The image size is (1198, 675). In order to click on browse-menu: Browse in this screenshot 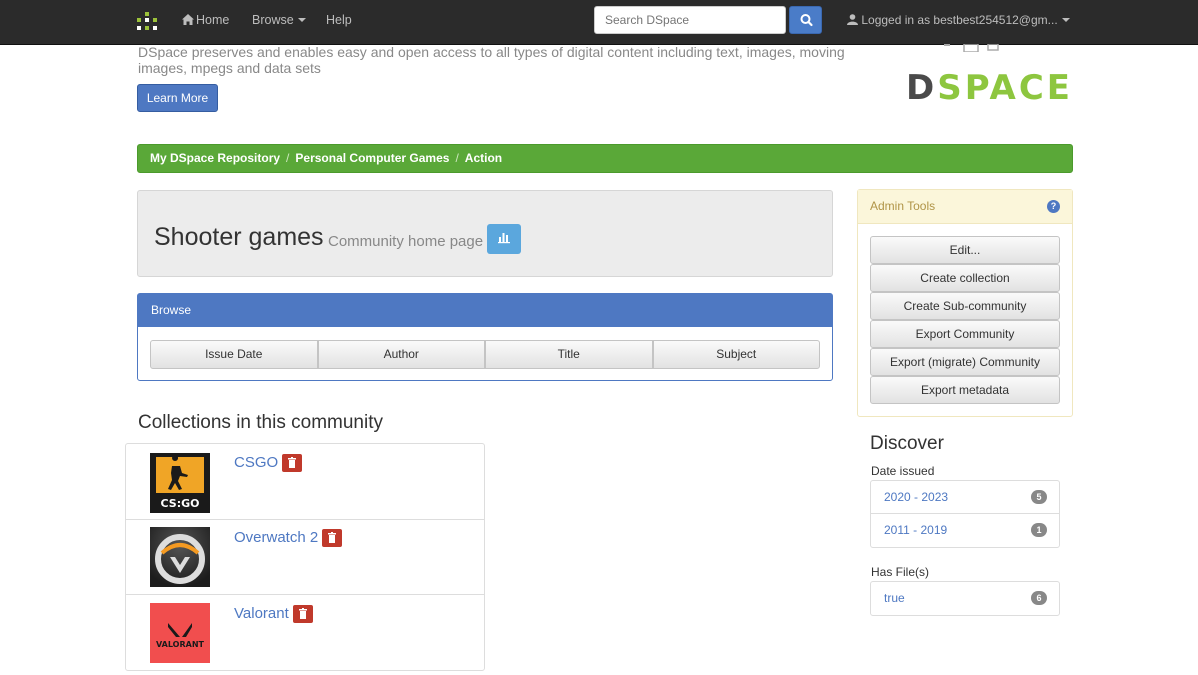, I will do `click(279, 20)`.